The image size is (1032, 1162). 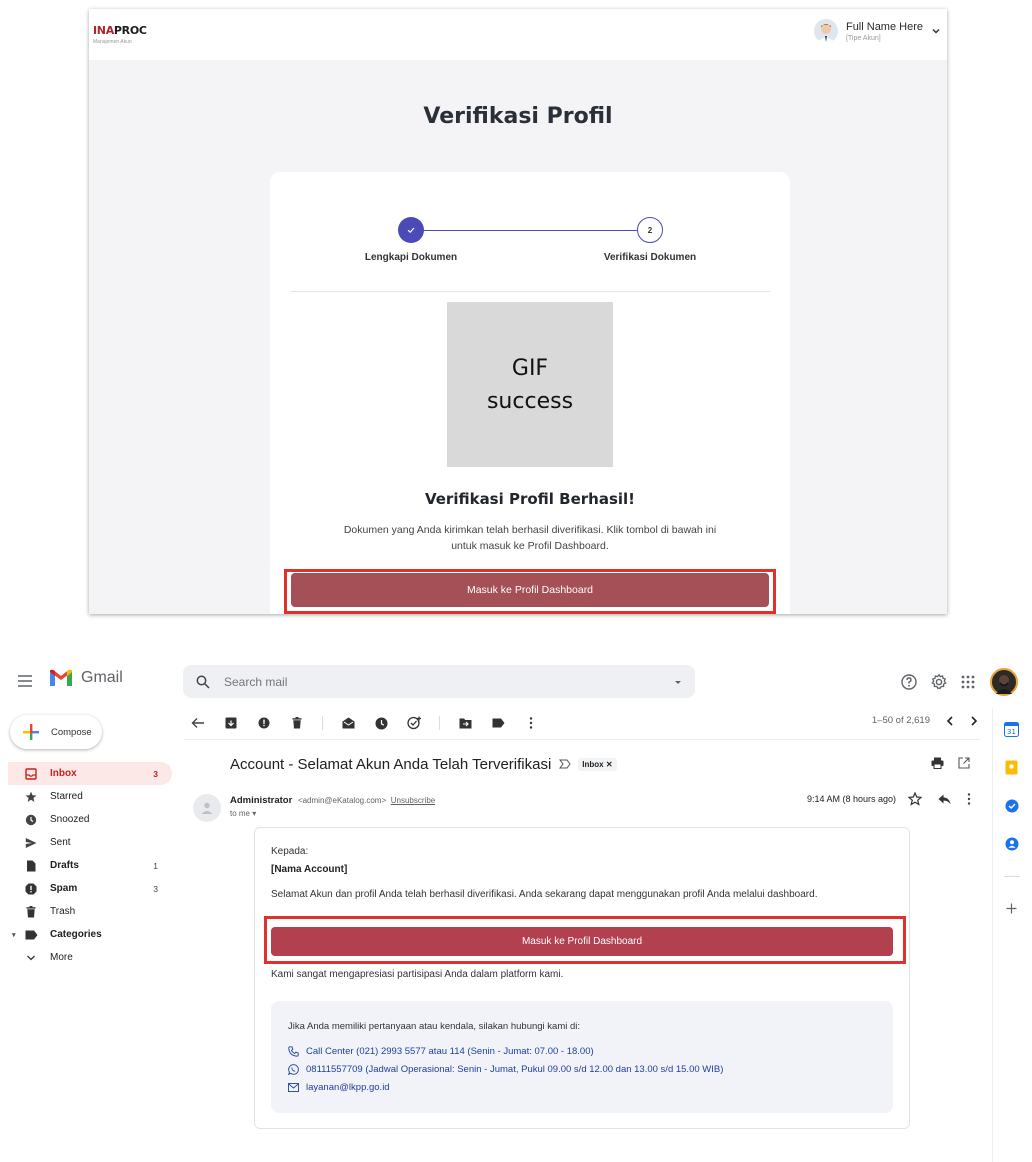 I want to click on chevron-right-icon, so click(x=974, y=720).